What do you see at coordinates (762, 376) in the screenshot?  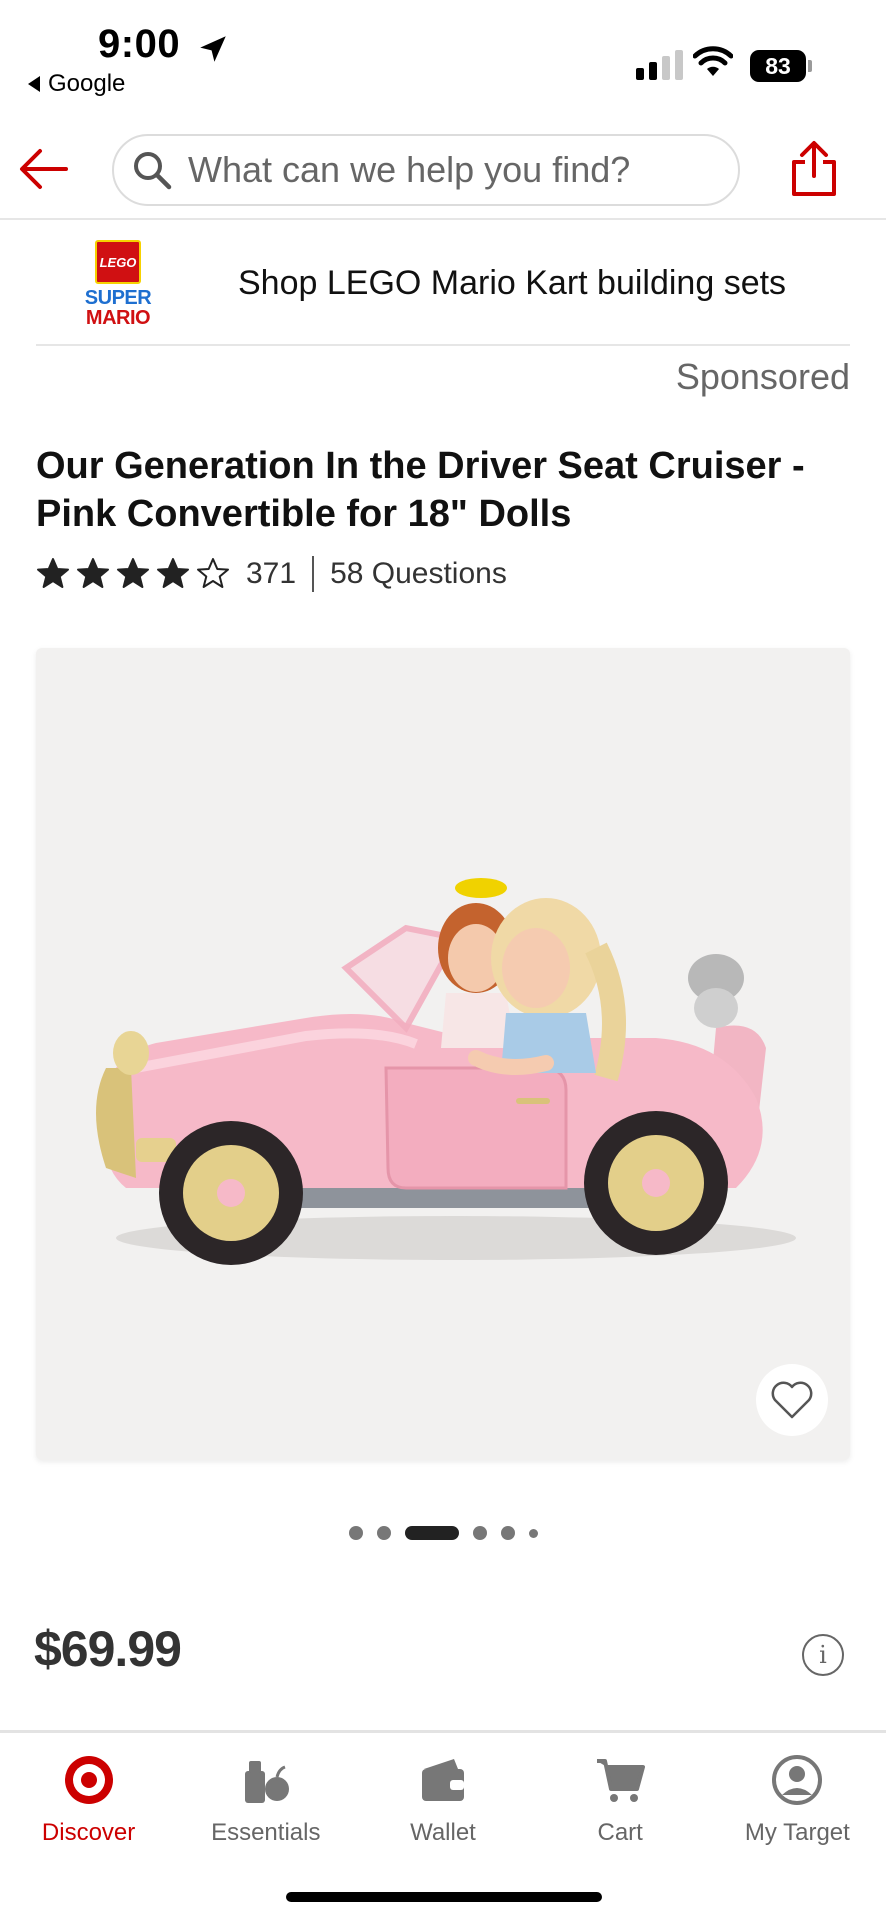 I see `sponsored-label: Sponsored` at bounding box center [762, 376].